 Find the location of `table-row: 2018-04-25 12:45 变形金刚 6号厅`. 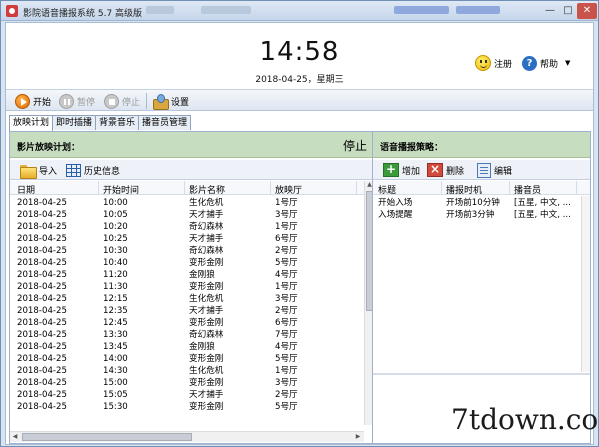

table-row: 2018-04-25 12:45 变形金刚 6号厅 is located at coordinates (187, 323).